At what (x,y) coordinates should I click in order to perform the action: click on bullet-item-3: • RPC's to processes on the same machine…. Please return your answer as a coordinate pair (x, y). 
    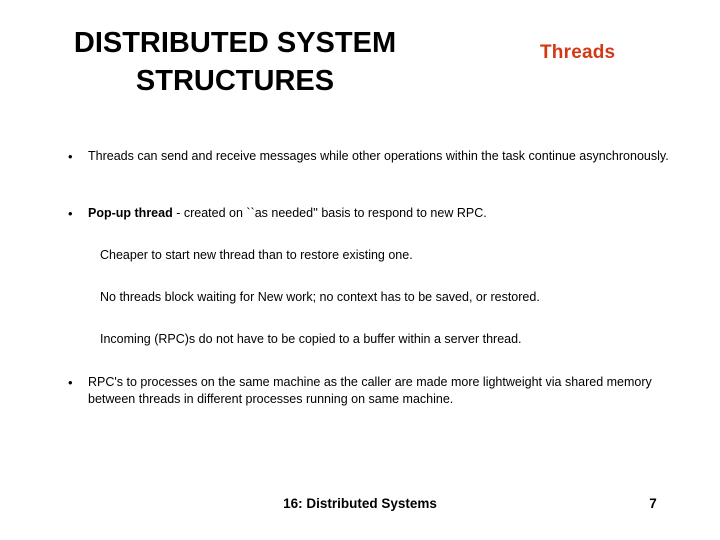
    Looking at the image, I should click on (384, 391).